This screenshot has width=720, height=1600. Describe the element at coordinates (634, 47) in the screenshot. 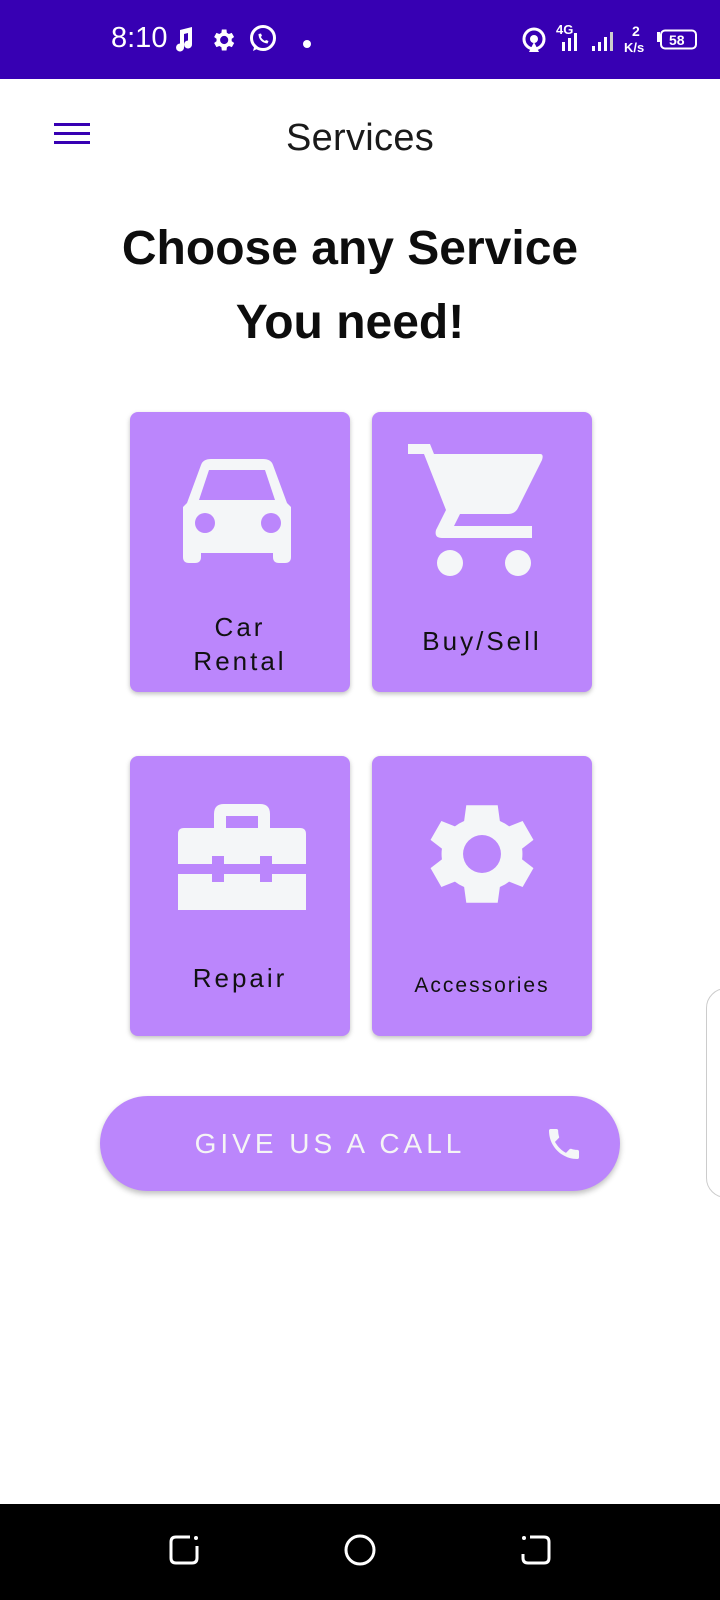

I see `speed-unit: K/s` at that location.